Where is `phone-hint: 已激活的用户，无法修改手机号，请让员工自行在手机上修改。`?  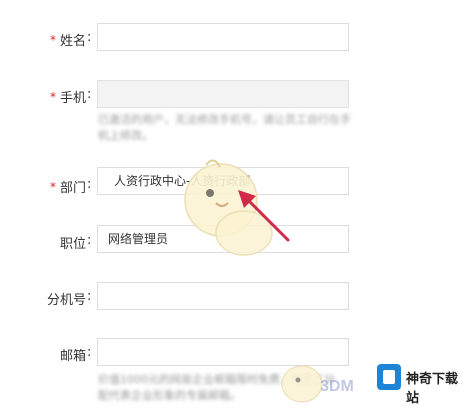
phone-hint: 已激活的用户，无法修改手机号，请让员工自行在手机上修改。 is located at coordinates (224, 127).